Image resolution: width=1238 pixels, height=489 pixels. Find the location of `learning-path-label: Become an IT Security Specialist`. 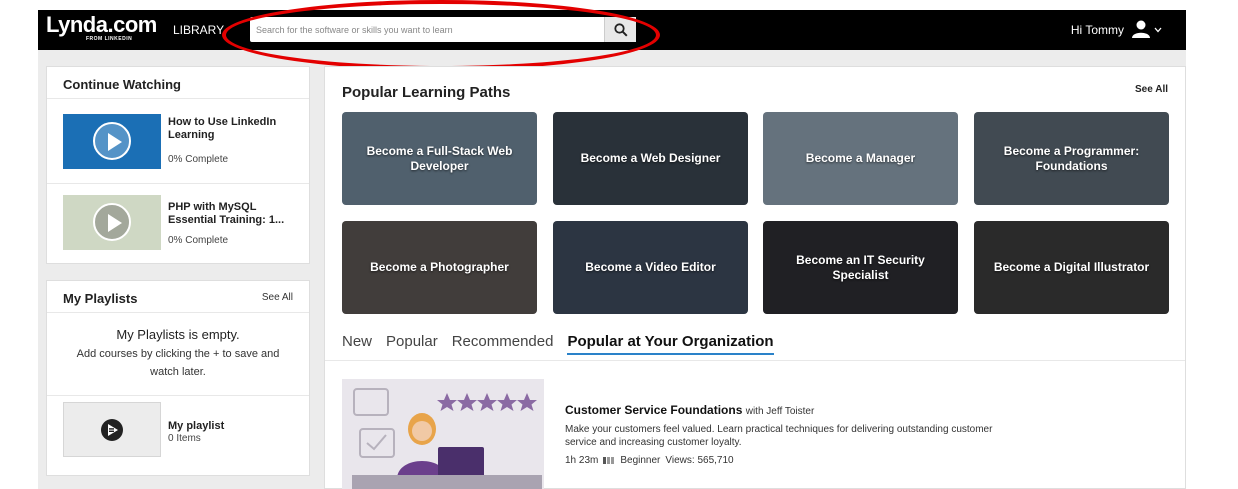

learning-path-label: Become an IT Security Specialist is located at coordinates (860, 267).